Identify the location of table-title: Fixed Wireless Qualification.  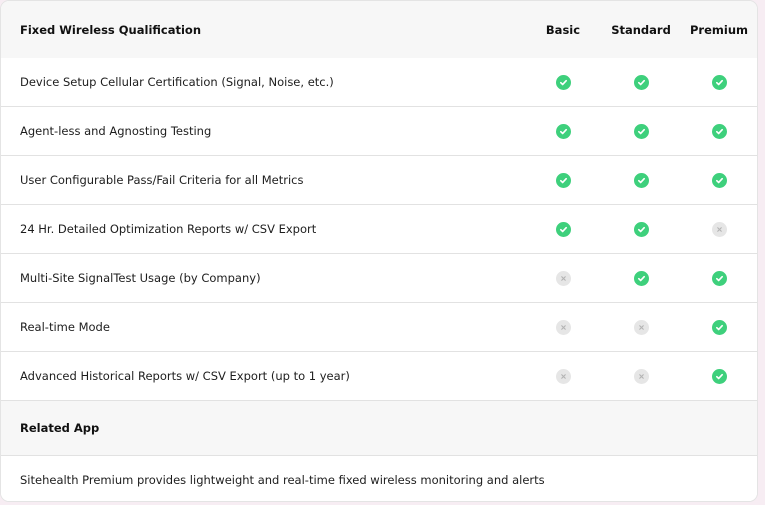
(111, 29).